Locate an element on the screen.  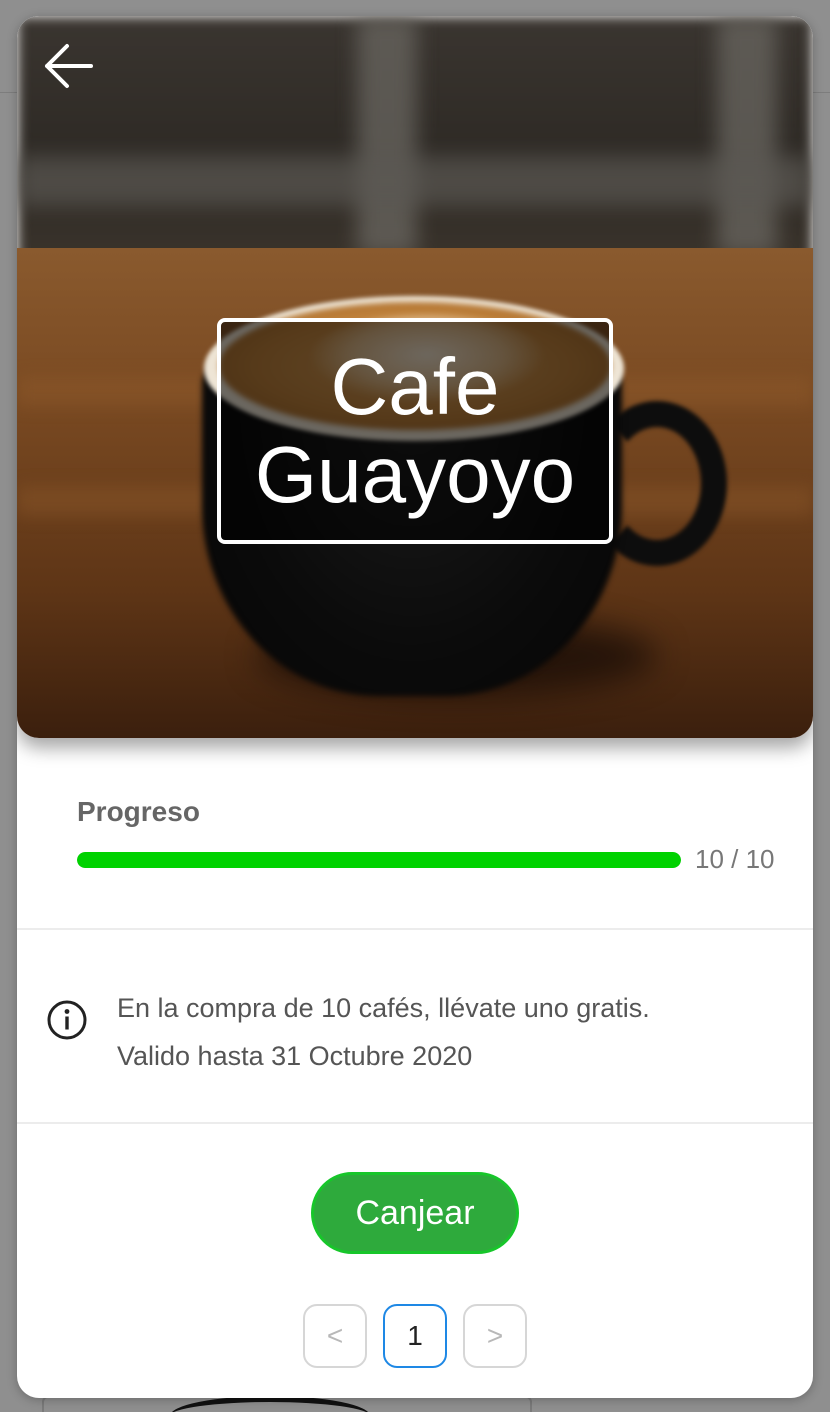
pagination: < 1 > is located at coordinates (415, 1336).